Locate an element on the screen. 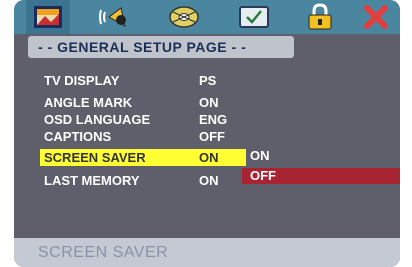 The image size is (412, 267). menu-item-value: ENG is located at coordinates (213, 119).